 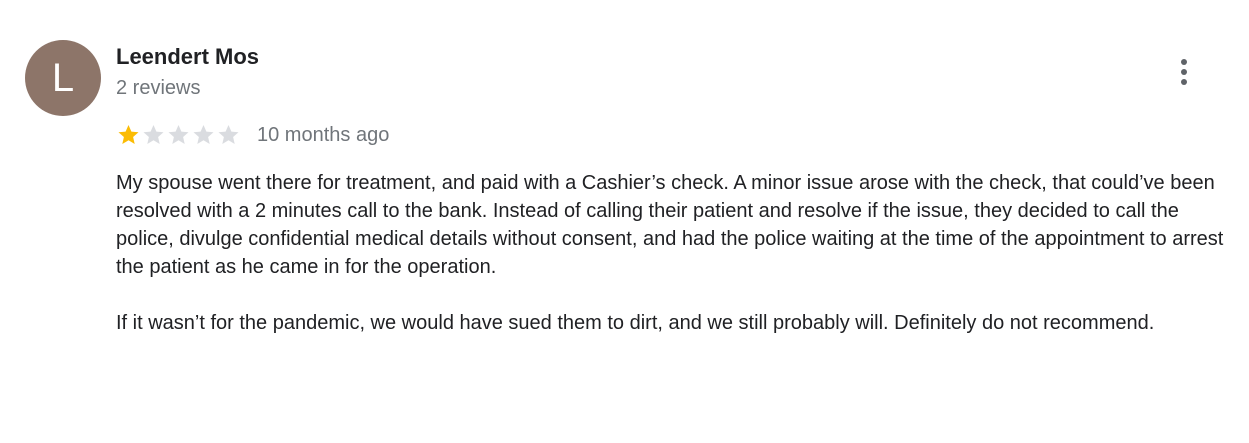 I want to click on rating-row: 10 months ago, so click(x=252, y=135).